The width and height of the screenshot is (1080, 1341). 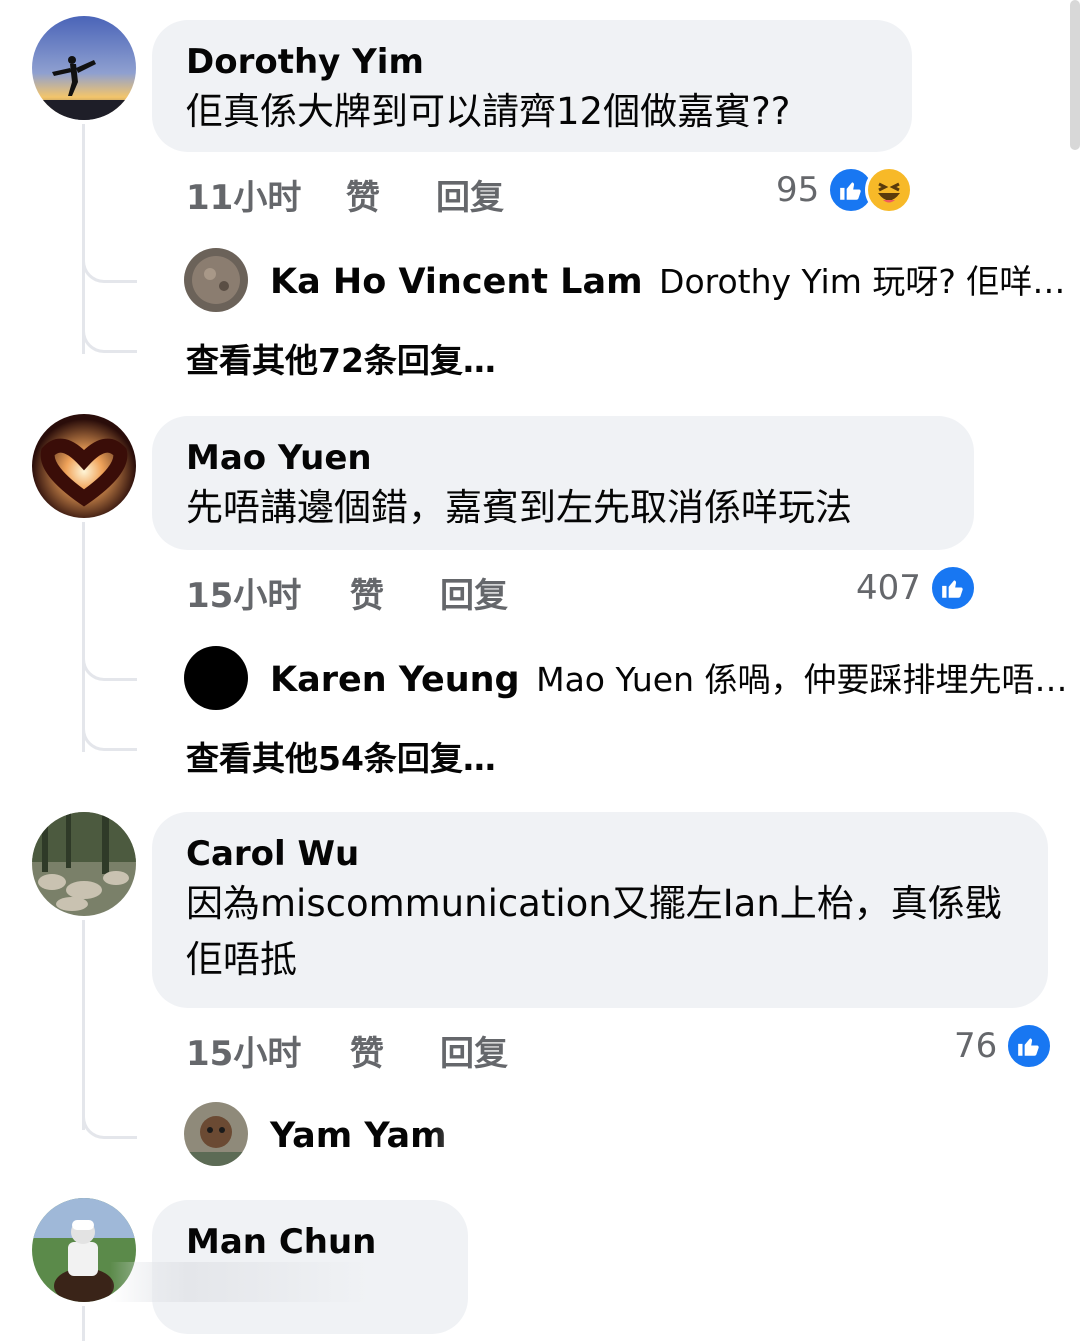 What do you see at coordinates (532, 86) in the screenshot?
I see `comment-bubble: Dorothy Yim 佢真係大牌到可以請齊12個做嘉賓??` at bounding box center [532, 86].